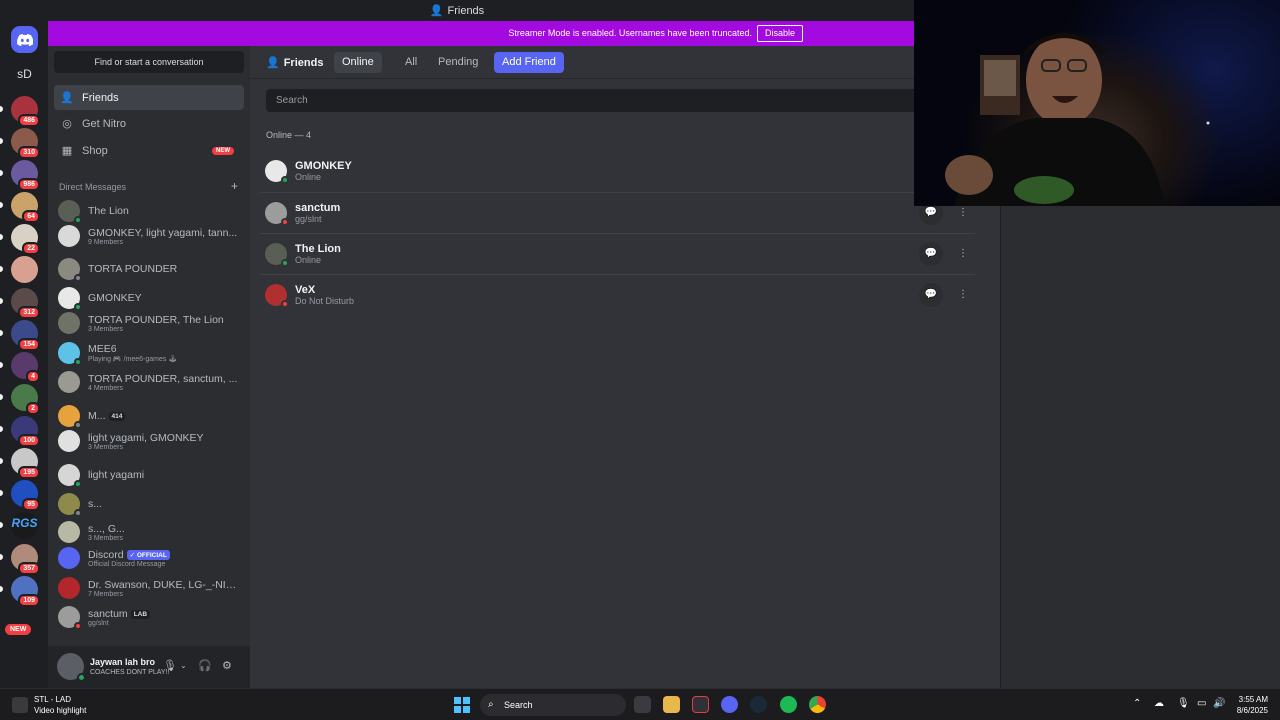 This screenshot has width=1280, height=720. What do you see at coordinates (1077, 119) in the screenshot?
I see `webcam-person-image` at bounding box center [1077, 119].